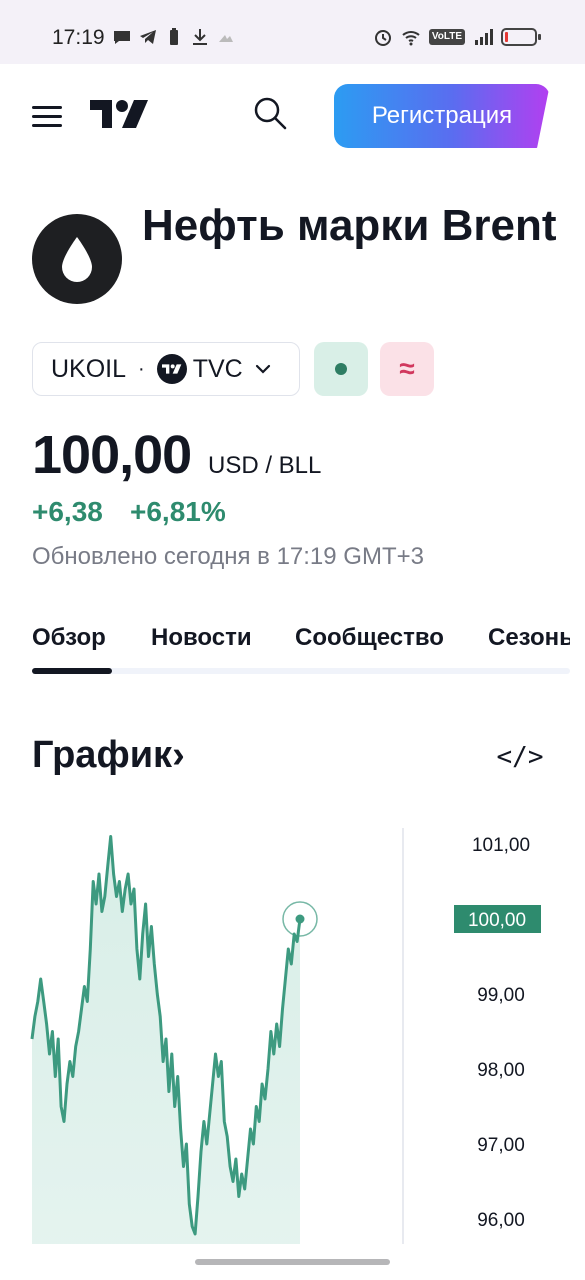 The image size is (585, 1280). I want to click on cloud-icon, so click(226, 38).